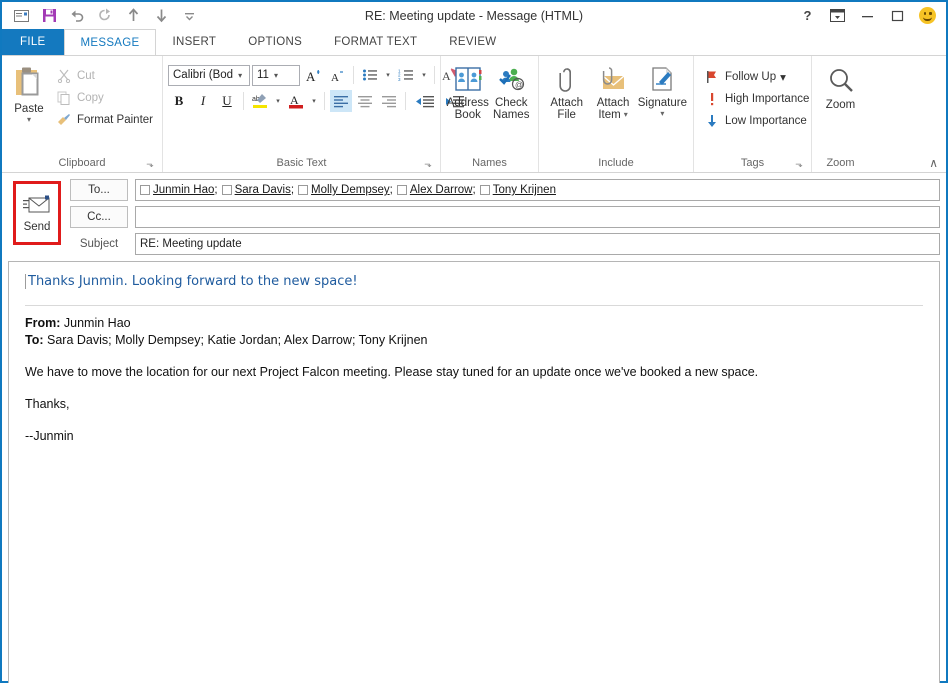  Describe the element at coordinates (179, 101) in the screenshot. I see `bold-button: B` at that location.